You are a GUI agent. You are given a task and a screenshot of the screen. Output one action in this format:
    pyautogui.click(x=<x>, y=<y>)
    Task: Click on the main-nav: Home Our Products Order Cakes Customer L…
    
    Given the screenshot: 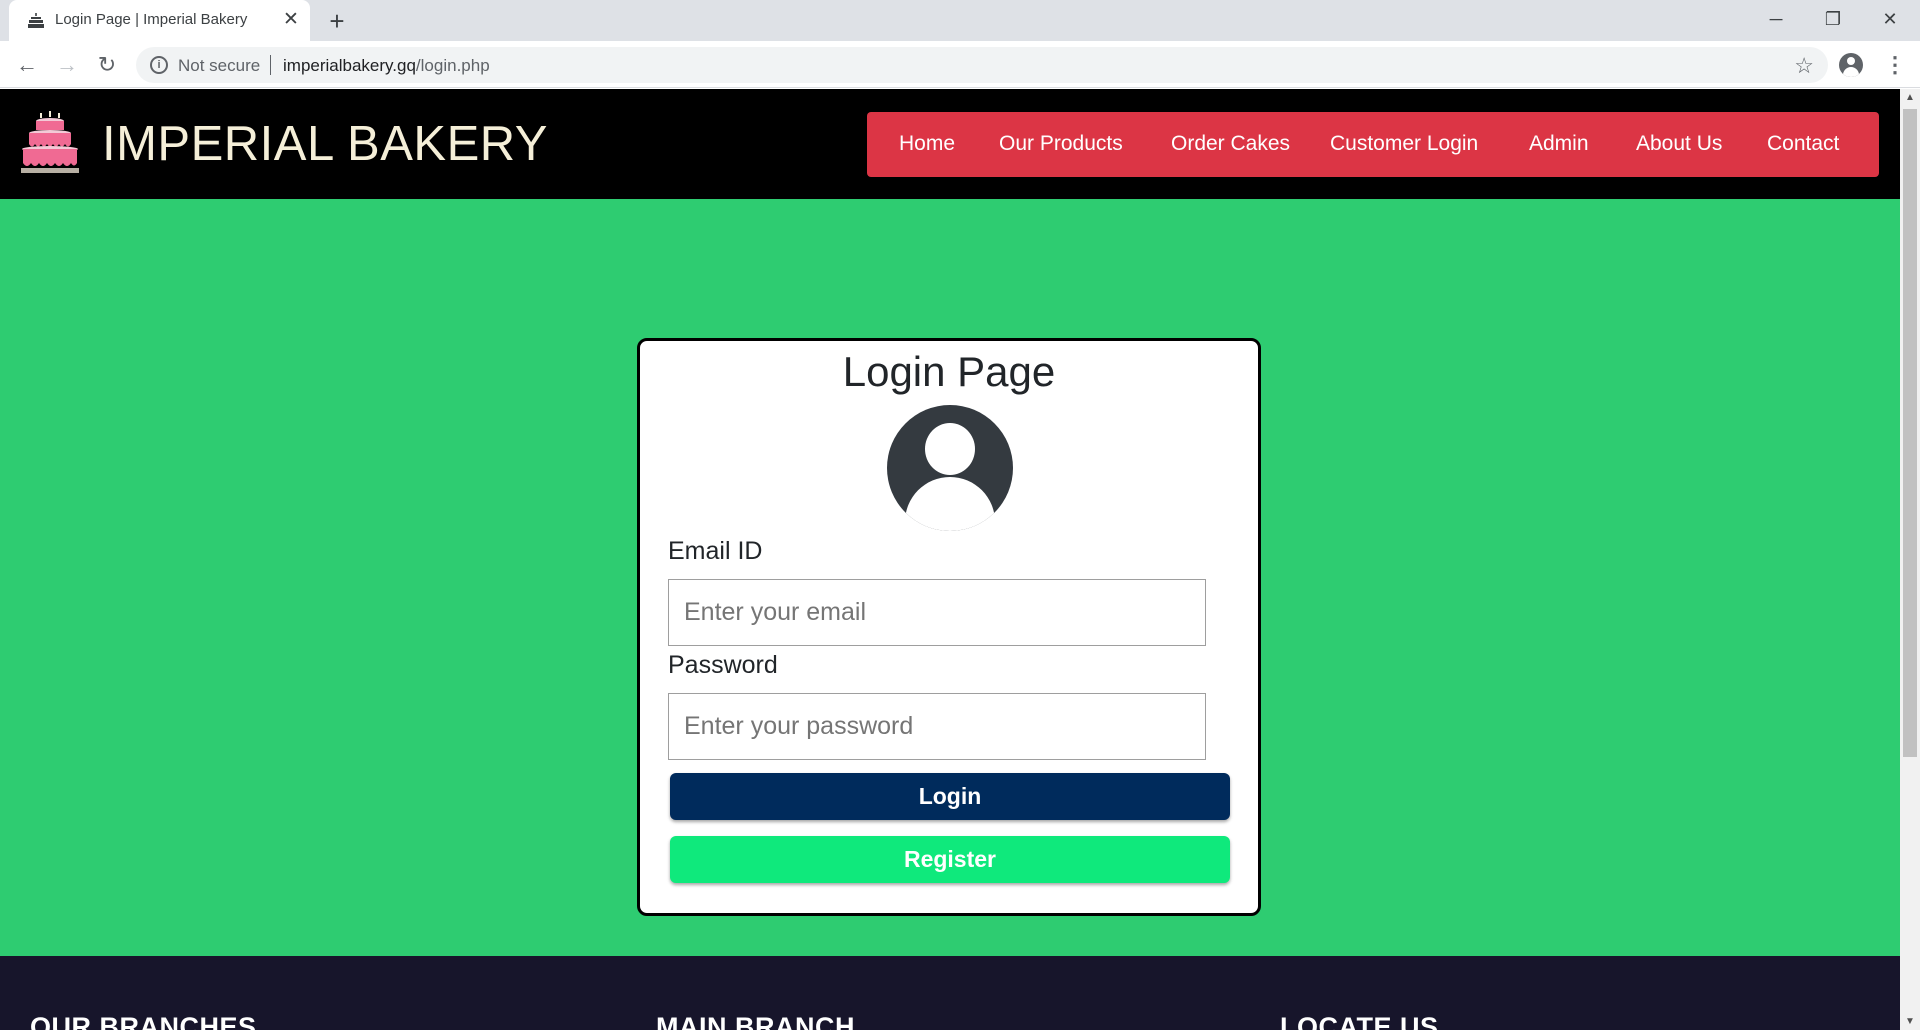 What is the action you would take?
    pyautogui.click(x=1373, y=144)
    